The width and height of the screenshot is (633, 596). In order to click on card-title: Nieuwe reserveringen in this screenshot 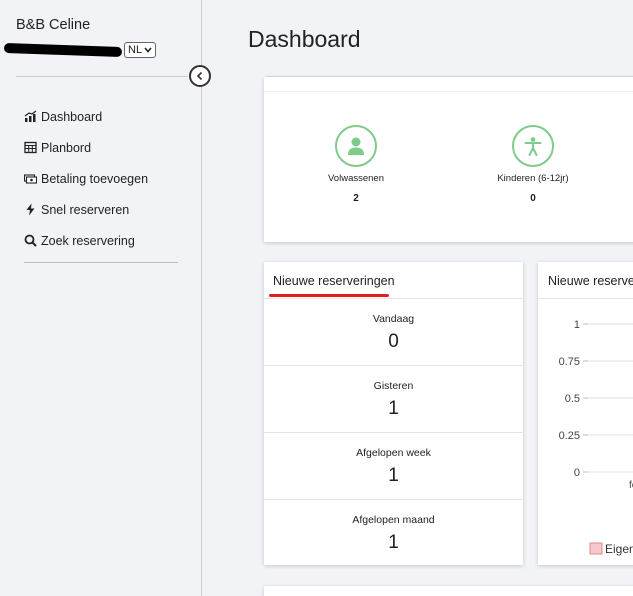, I will do `click(334, 281)`.